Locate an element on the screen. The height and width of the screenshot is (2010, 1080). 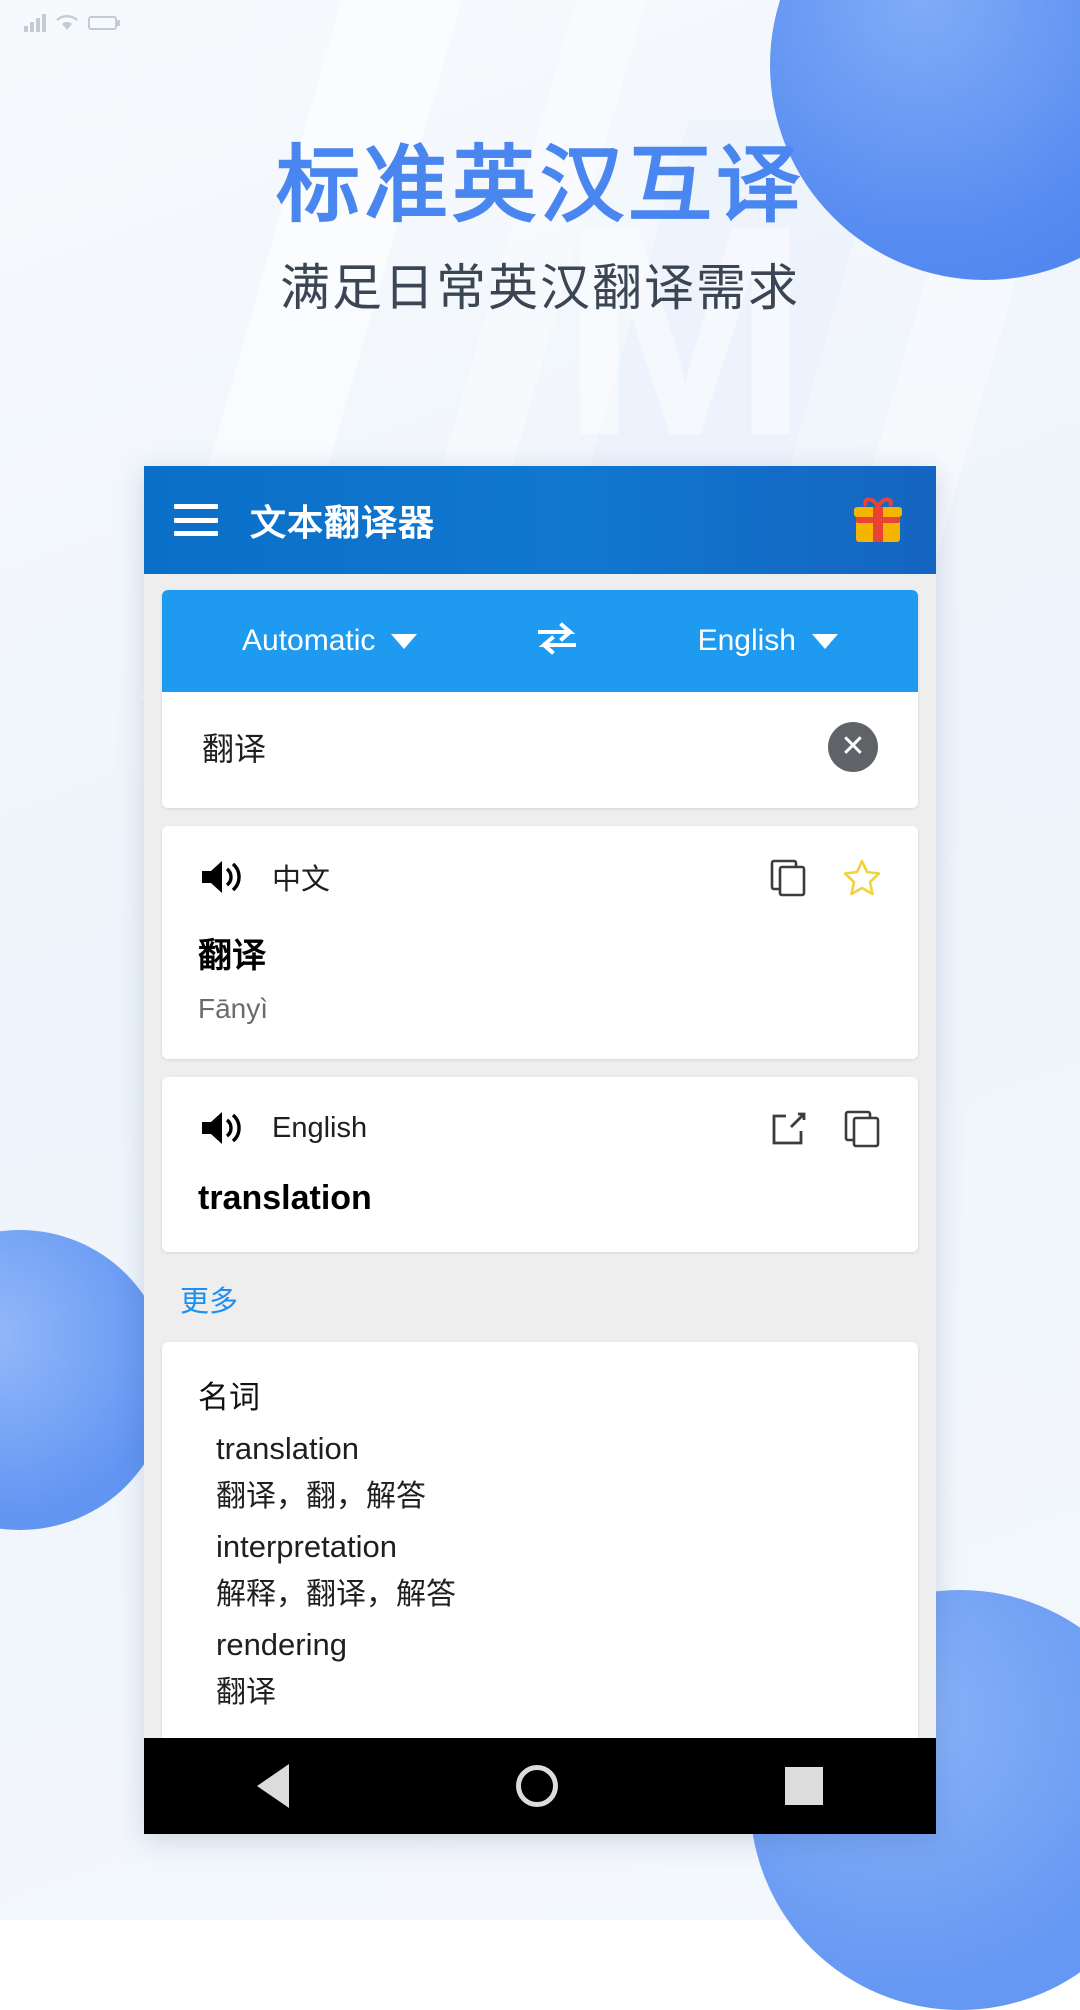
app-bar: 文本翻译器 is located at coordinates (540, 520).